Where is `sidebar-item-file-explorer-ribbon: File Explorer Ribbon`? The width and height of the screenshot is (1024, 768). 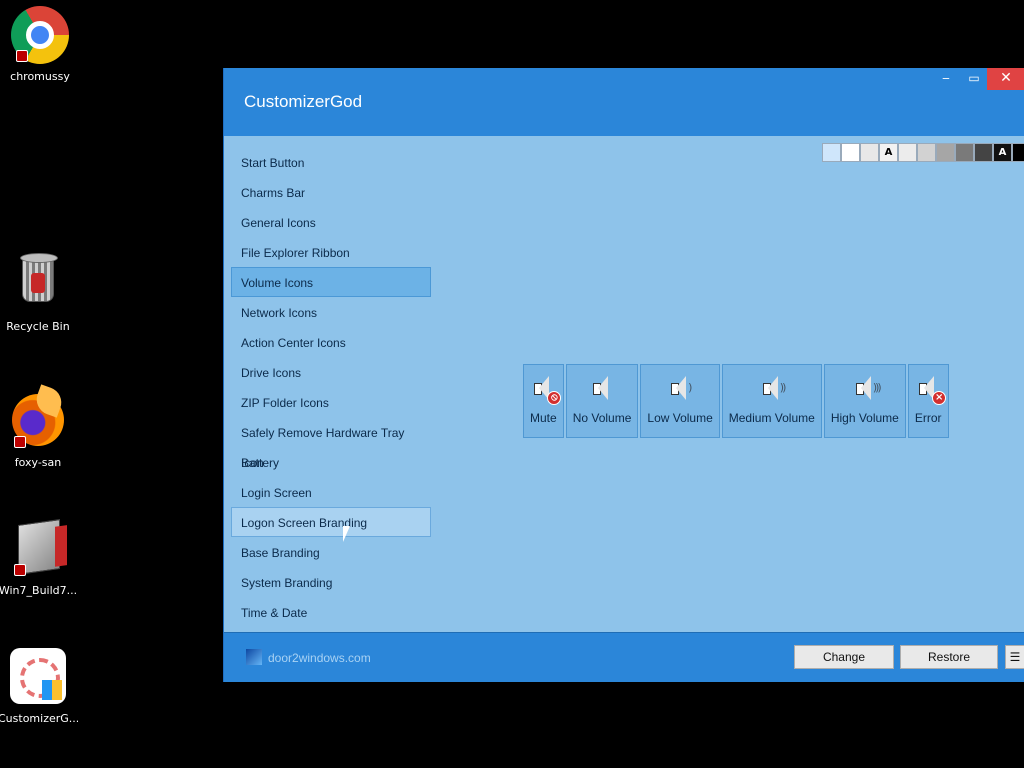
sidebar-item-file-explorer-ribbon: File Explorer Ribbon is located at coordinates (331, 252).